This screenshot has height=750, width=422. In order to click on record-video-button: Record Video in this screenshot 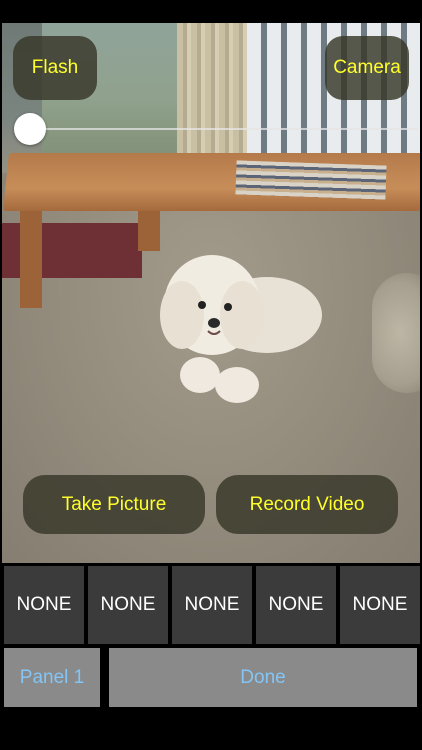, I will do `click(307, 504)`.